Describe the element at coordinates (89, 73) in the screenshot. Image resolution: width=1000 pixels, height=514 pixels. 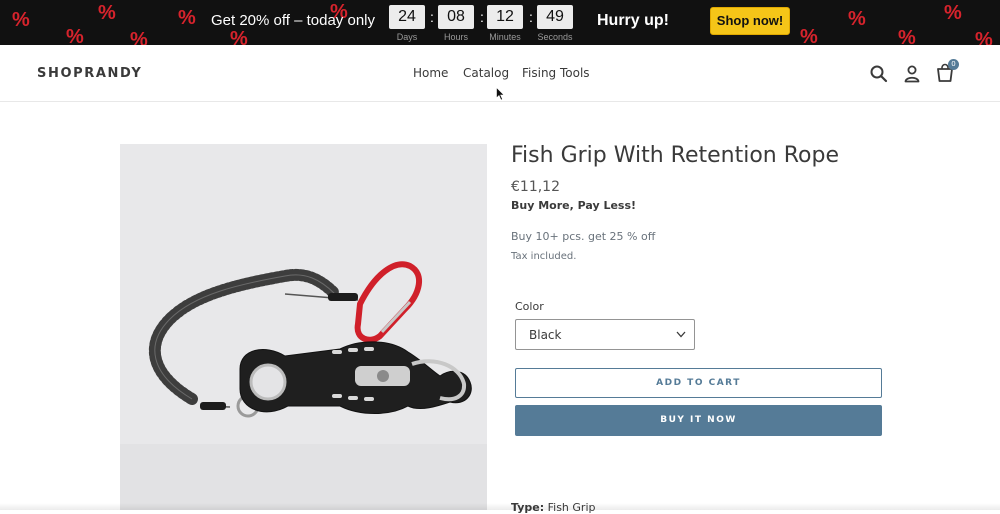
I see `store-logo: SHOPRANDY` at that location.